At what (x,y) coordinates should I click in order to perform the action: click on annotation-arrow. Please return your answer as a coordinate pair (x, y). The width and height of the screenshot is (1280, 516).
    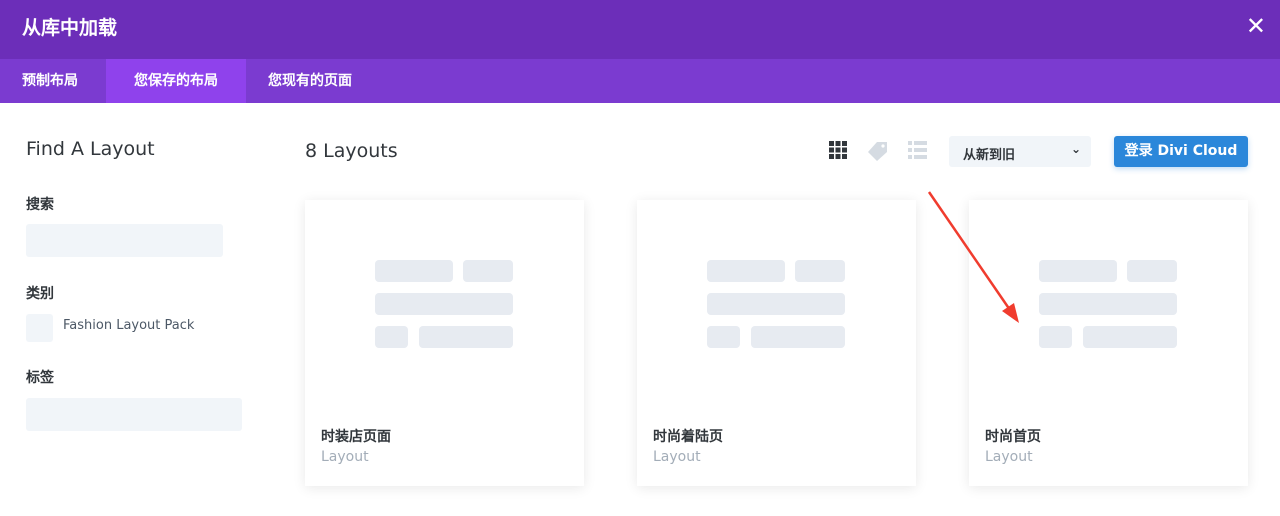
    Looking at the image, I should click on (973, 257).